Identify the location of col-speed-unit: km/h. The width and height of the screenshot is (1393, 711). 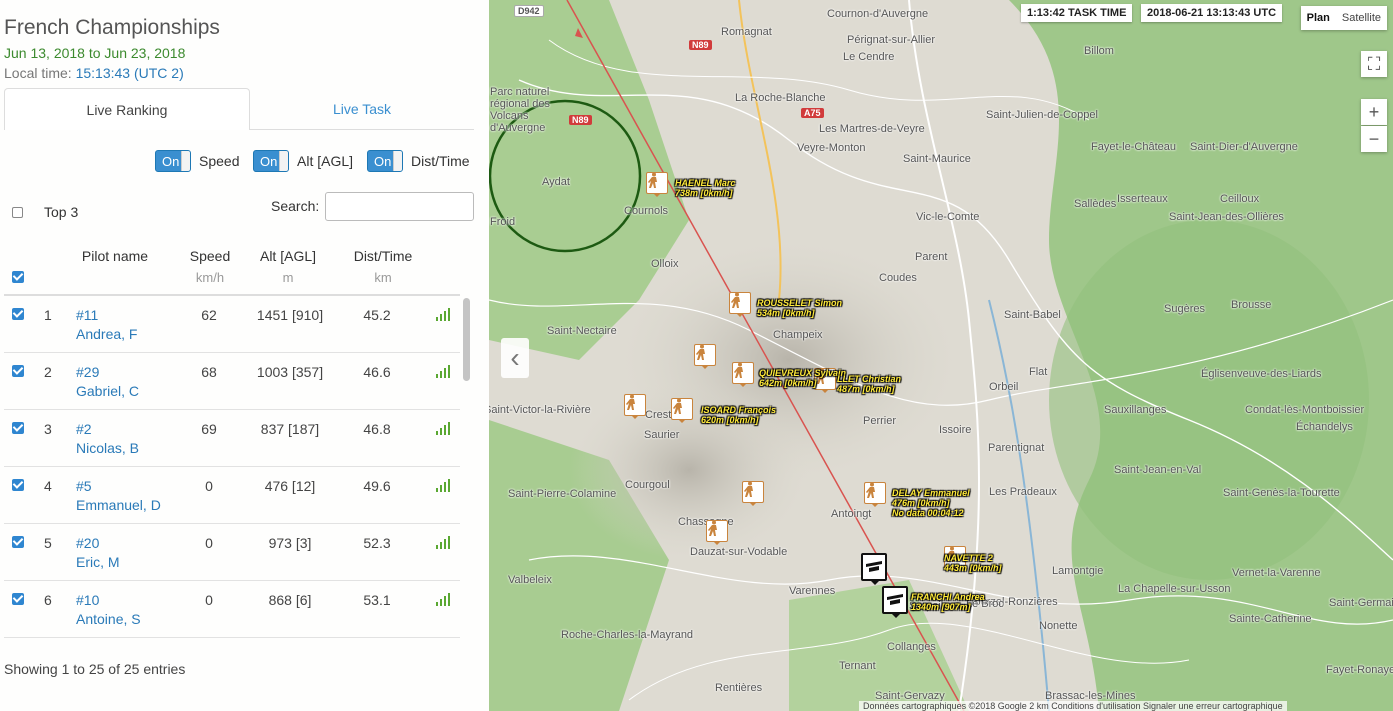
(210, 277).